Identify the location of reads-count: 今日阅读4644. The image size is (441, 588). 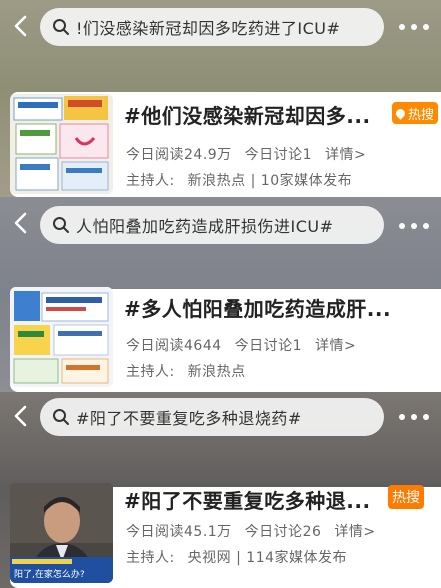
(174, 346).